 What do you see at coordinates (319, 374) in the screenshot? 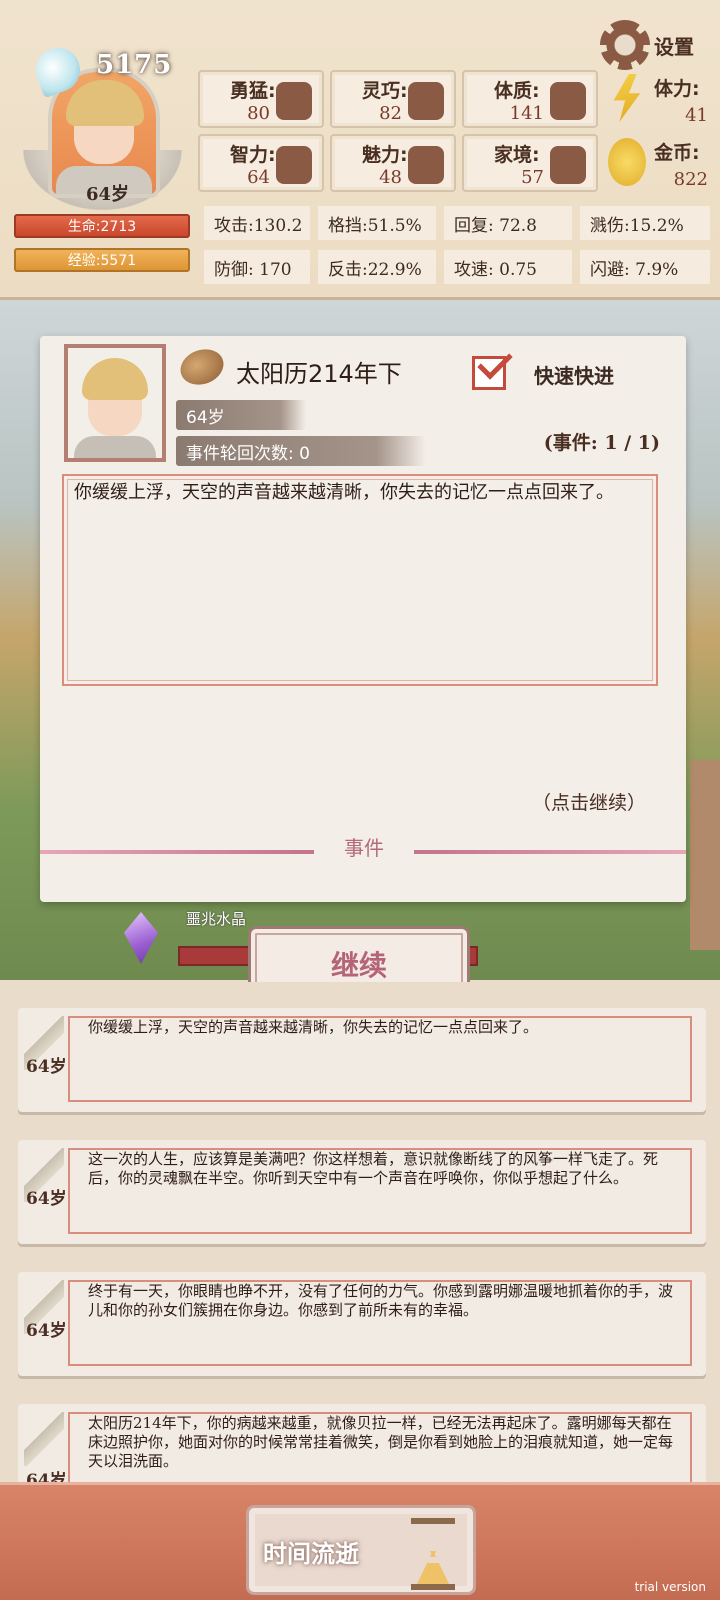
I see `event-era: 太阳历214年下` at bounding box center [319, 374].